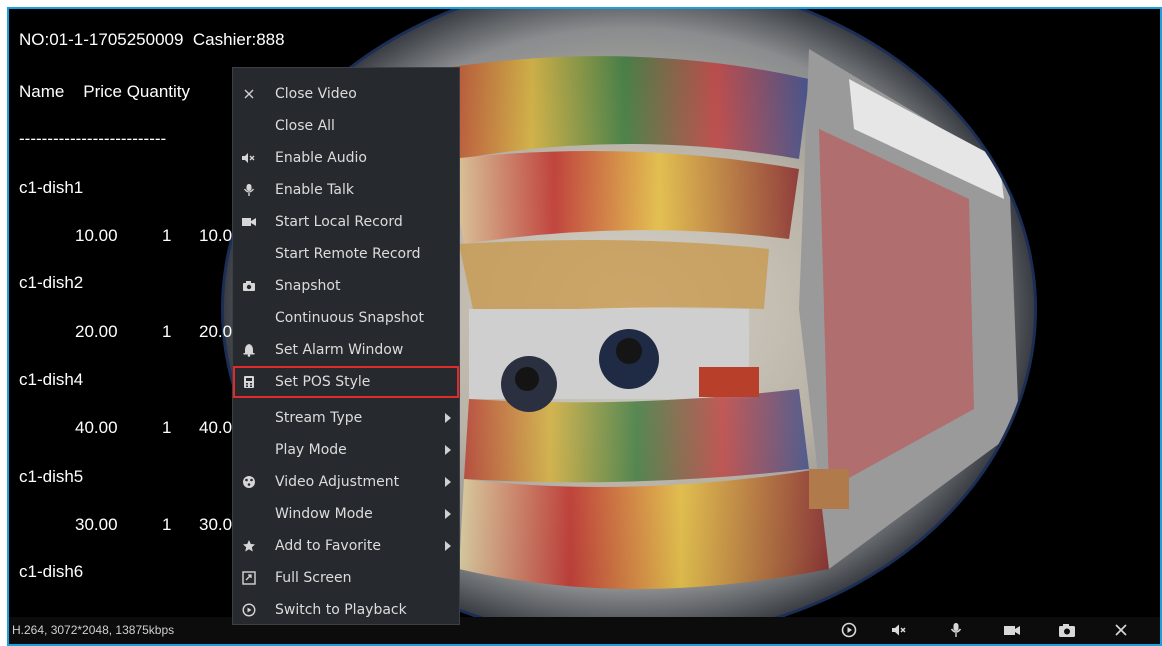 This screenshot has height=646, width=1162. I want to click on pos-item-name: c1-dish1, so click(51, 187).